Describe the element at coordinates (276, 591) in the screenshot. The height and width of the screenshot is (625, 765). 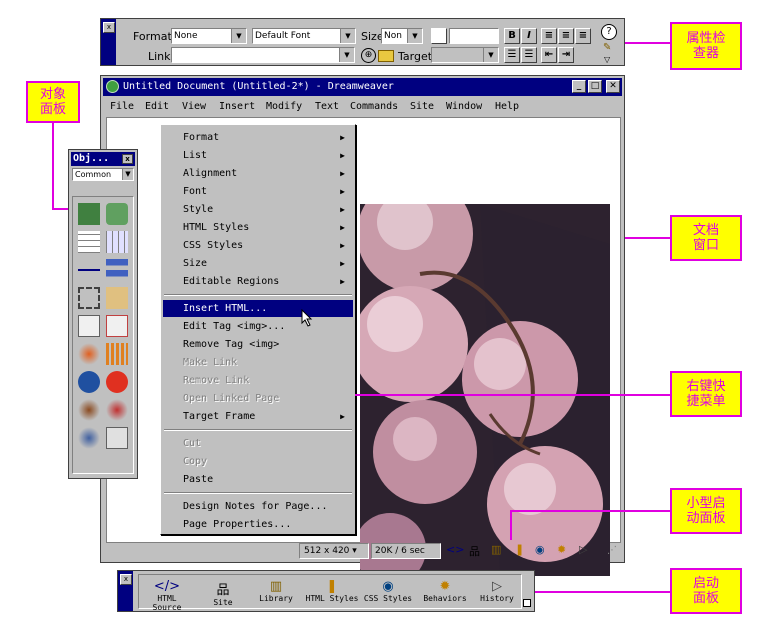
I see `launcher-library: ▥ Library` at that location.